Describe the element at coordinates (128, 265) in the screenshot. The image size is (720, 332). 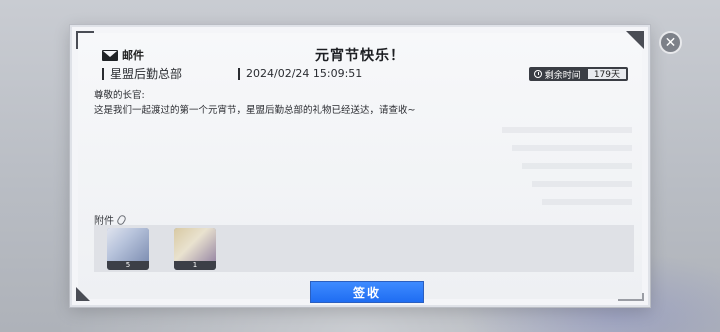
I see `attachment-count: 5` at that location.